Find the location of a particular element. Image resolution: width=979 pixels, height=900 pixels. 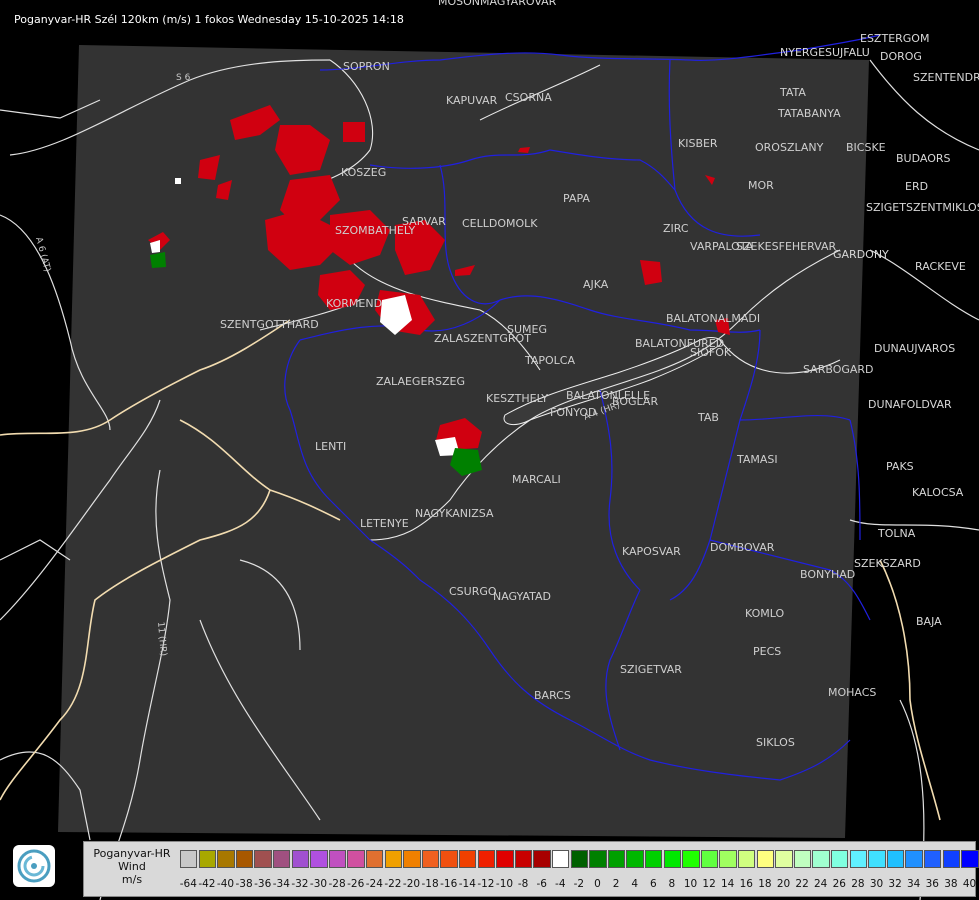

city-label: SZOMBATHELY is located at coordinates (375, 230).